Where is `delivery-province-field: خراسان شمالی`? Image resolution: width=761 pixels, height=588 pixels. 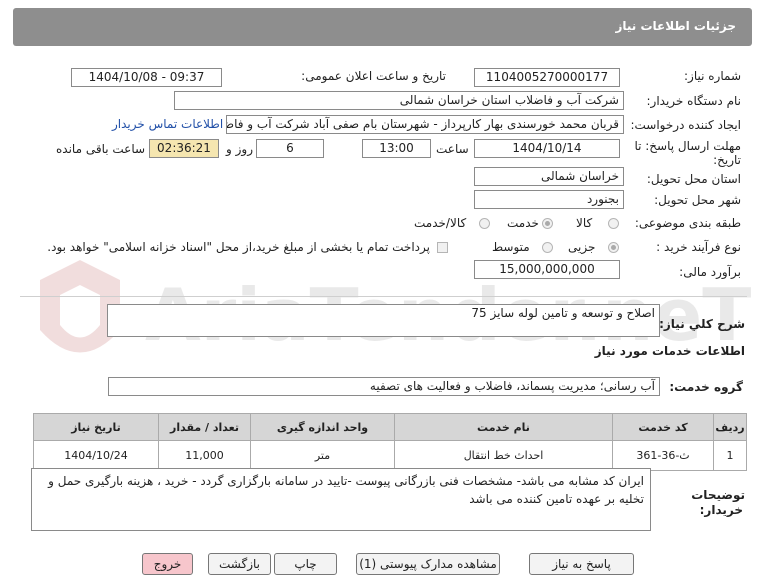 delivery-province-field: خراسان شمالی is located at coordinates (549, 176).